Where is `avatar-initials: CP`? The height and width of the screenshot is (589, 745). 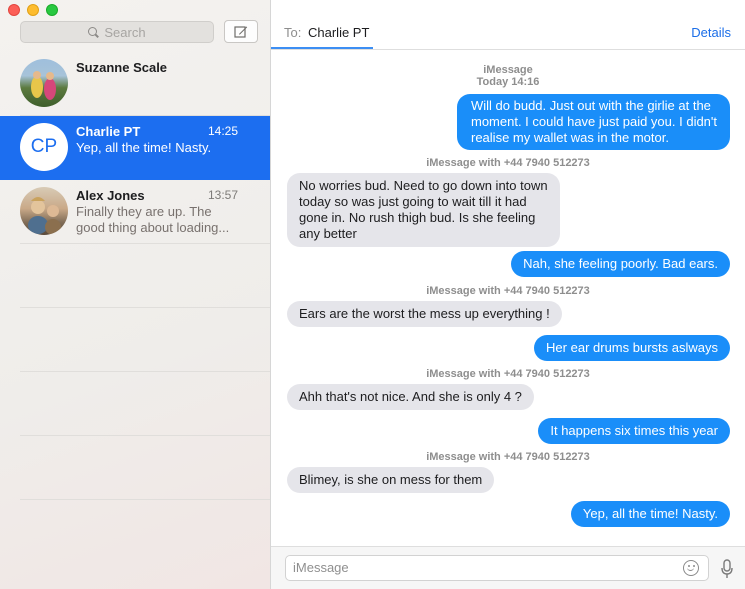
avatar-initials: CP is located at coordinates (44, 146).